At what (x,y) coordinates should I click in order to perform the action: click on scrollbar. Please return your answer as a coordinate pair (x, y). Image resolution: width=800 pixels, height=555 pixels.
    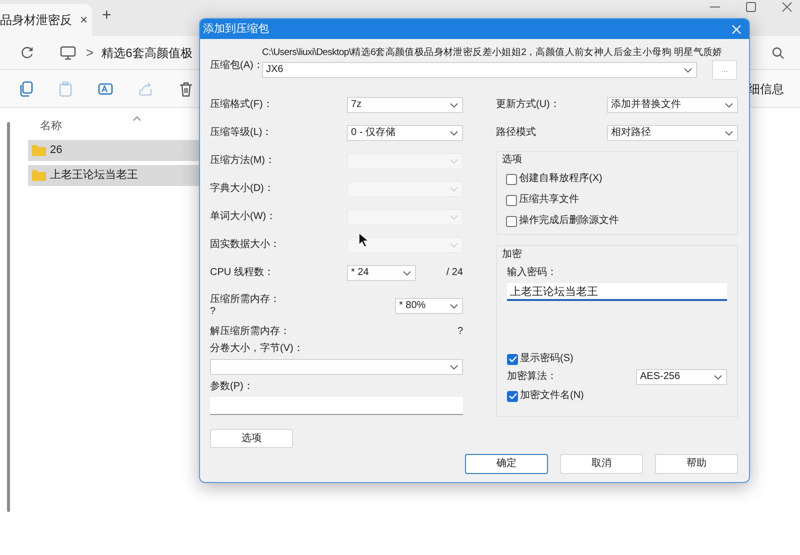
    Looking at the image, I should click on (8, 317).